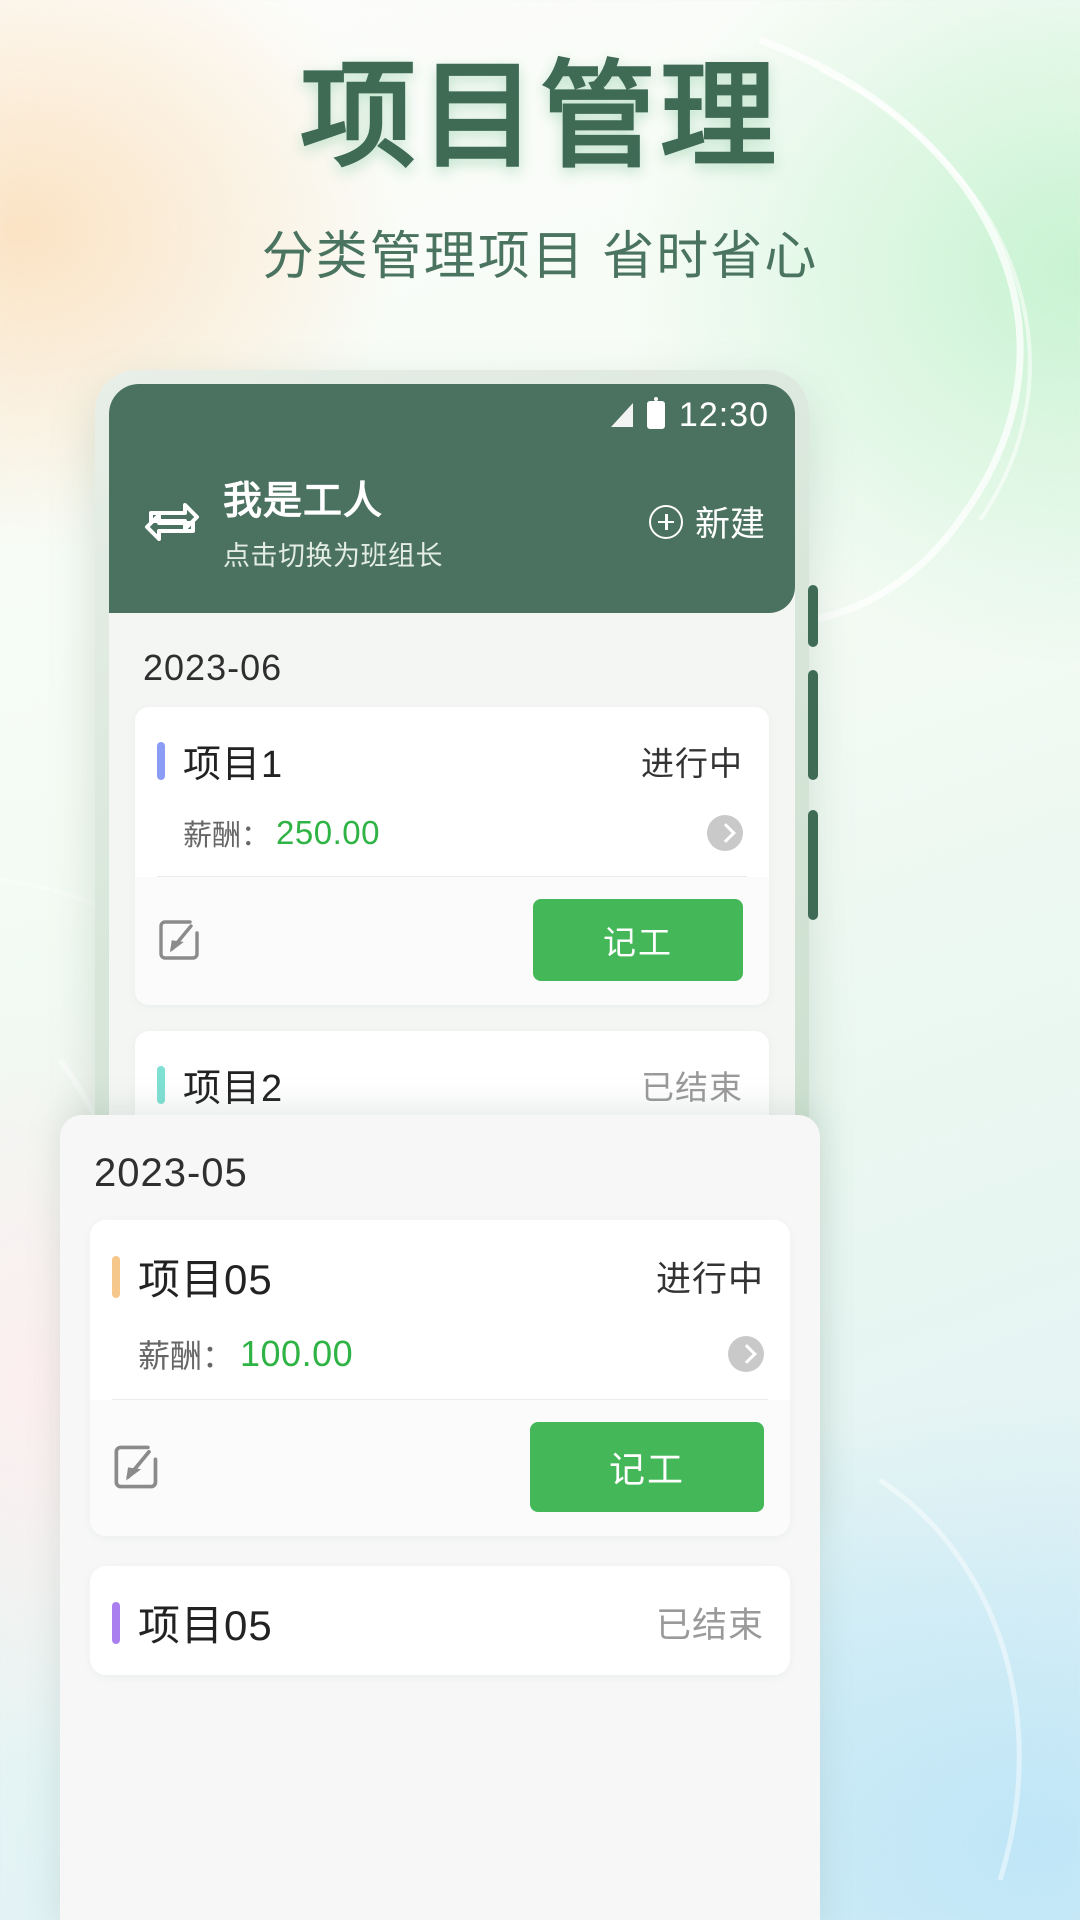 This screenshot has height=1920, width=1080. I want to click on swap-loop-icon, so click(172, 522).